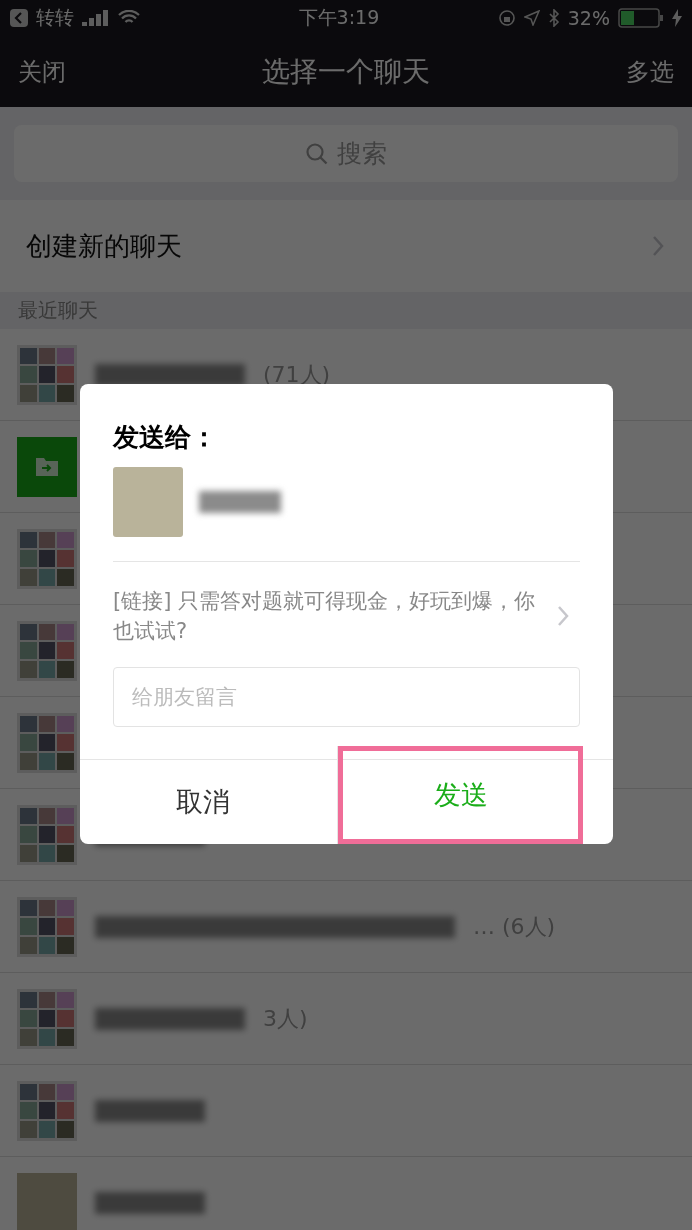 The height and width of the screenshot is (1230, 692). Describe the element at coordinates (165, 437) in the screenshot. I see `dialog-title: 发送给：` at that location.